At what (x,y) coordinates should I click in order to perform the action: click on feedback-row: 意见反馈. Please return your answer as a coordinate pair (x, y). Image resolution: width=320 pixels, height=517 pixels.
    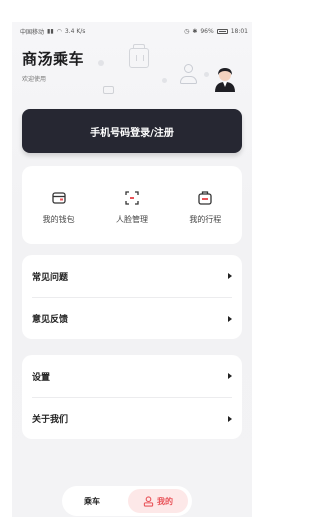
    Looking at the image, I should click on (132, 318).